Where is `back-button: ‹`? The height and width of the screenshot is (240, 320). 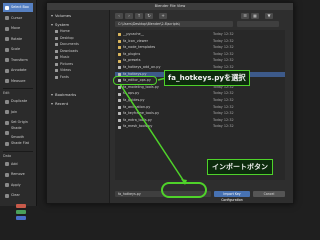
back-button: ‹ is located at coordinates (119, 16).